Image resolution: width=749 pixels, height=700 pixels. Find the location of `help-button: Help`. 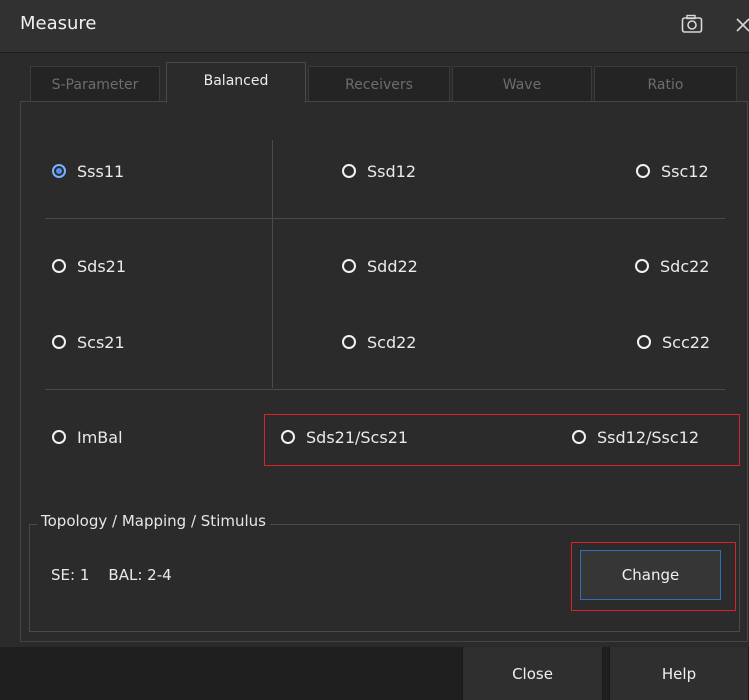

help-button: Help is located at coordinates (679, 673).